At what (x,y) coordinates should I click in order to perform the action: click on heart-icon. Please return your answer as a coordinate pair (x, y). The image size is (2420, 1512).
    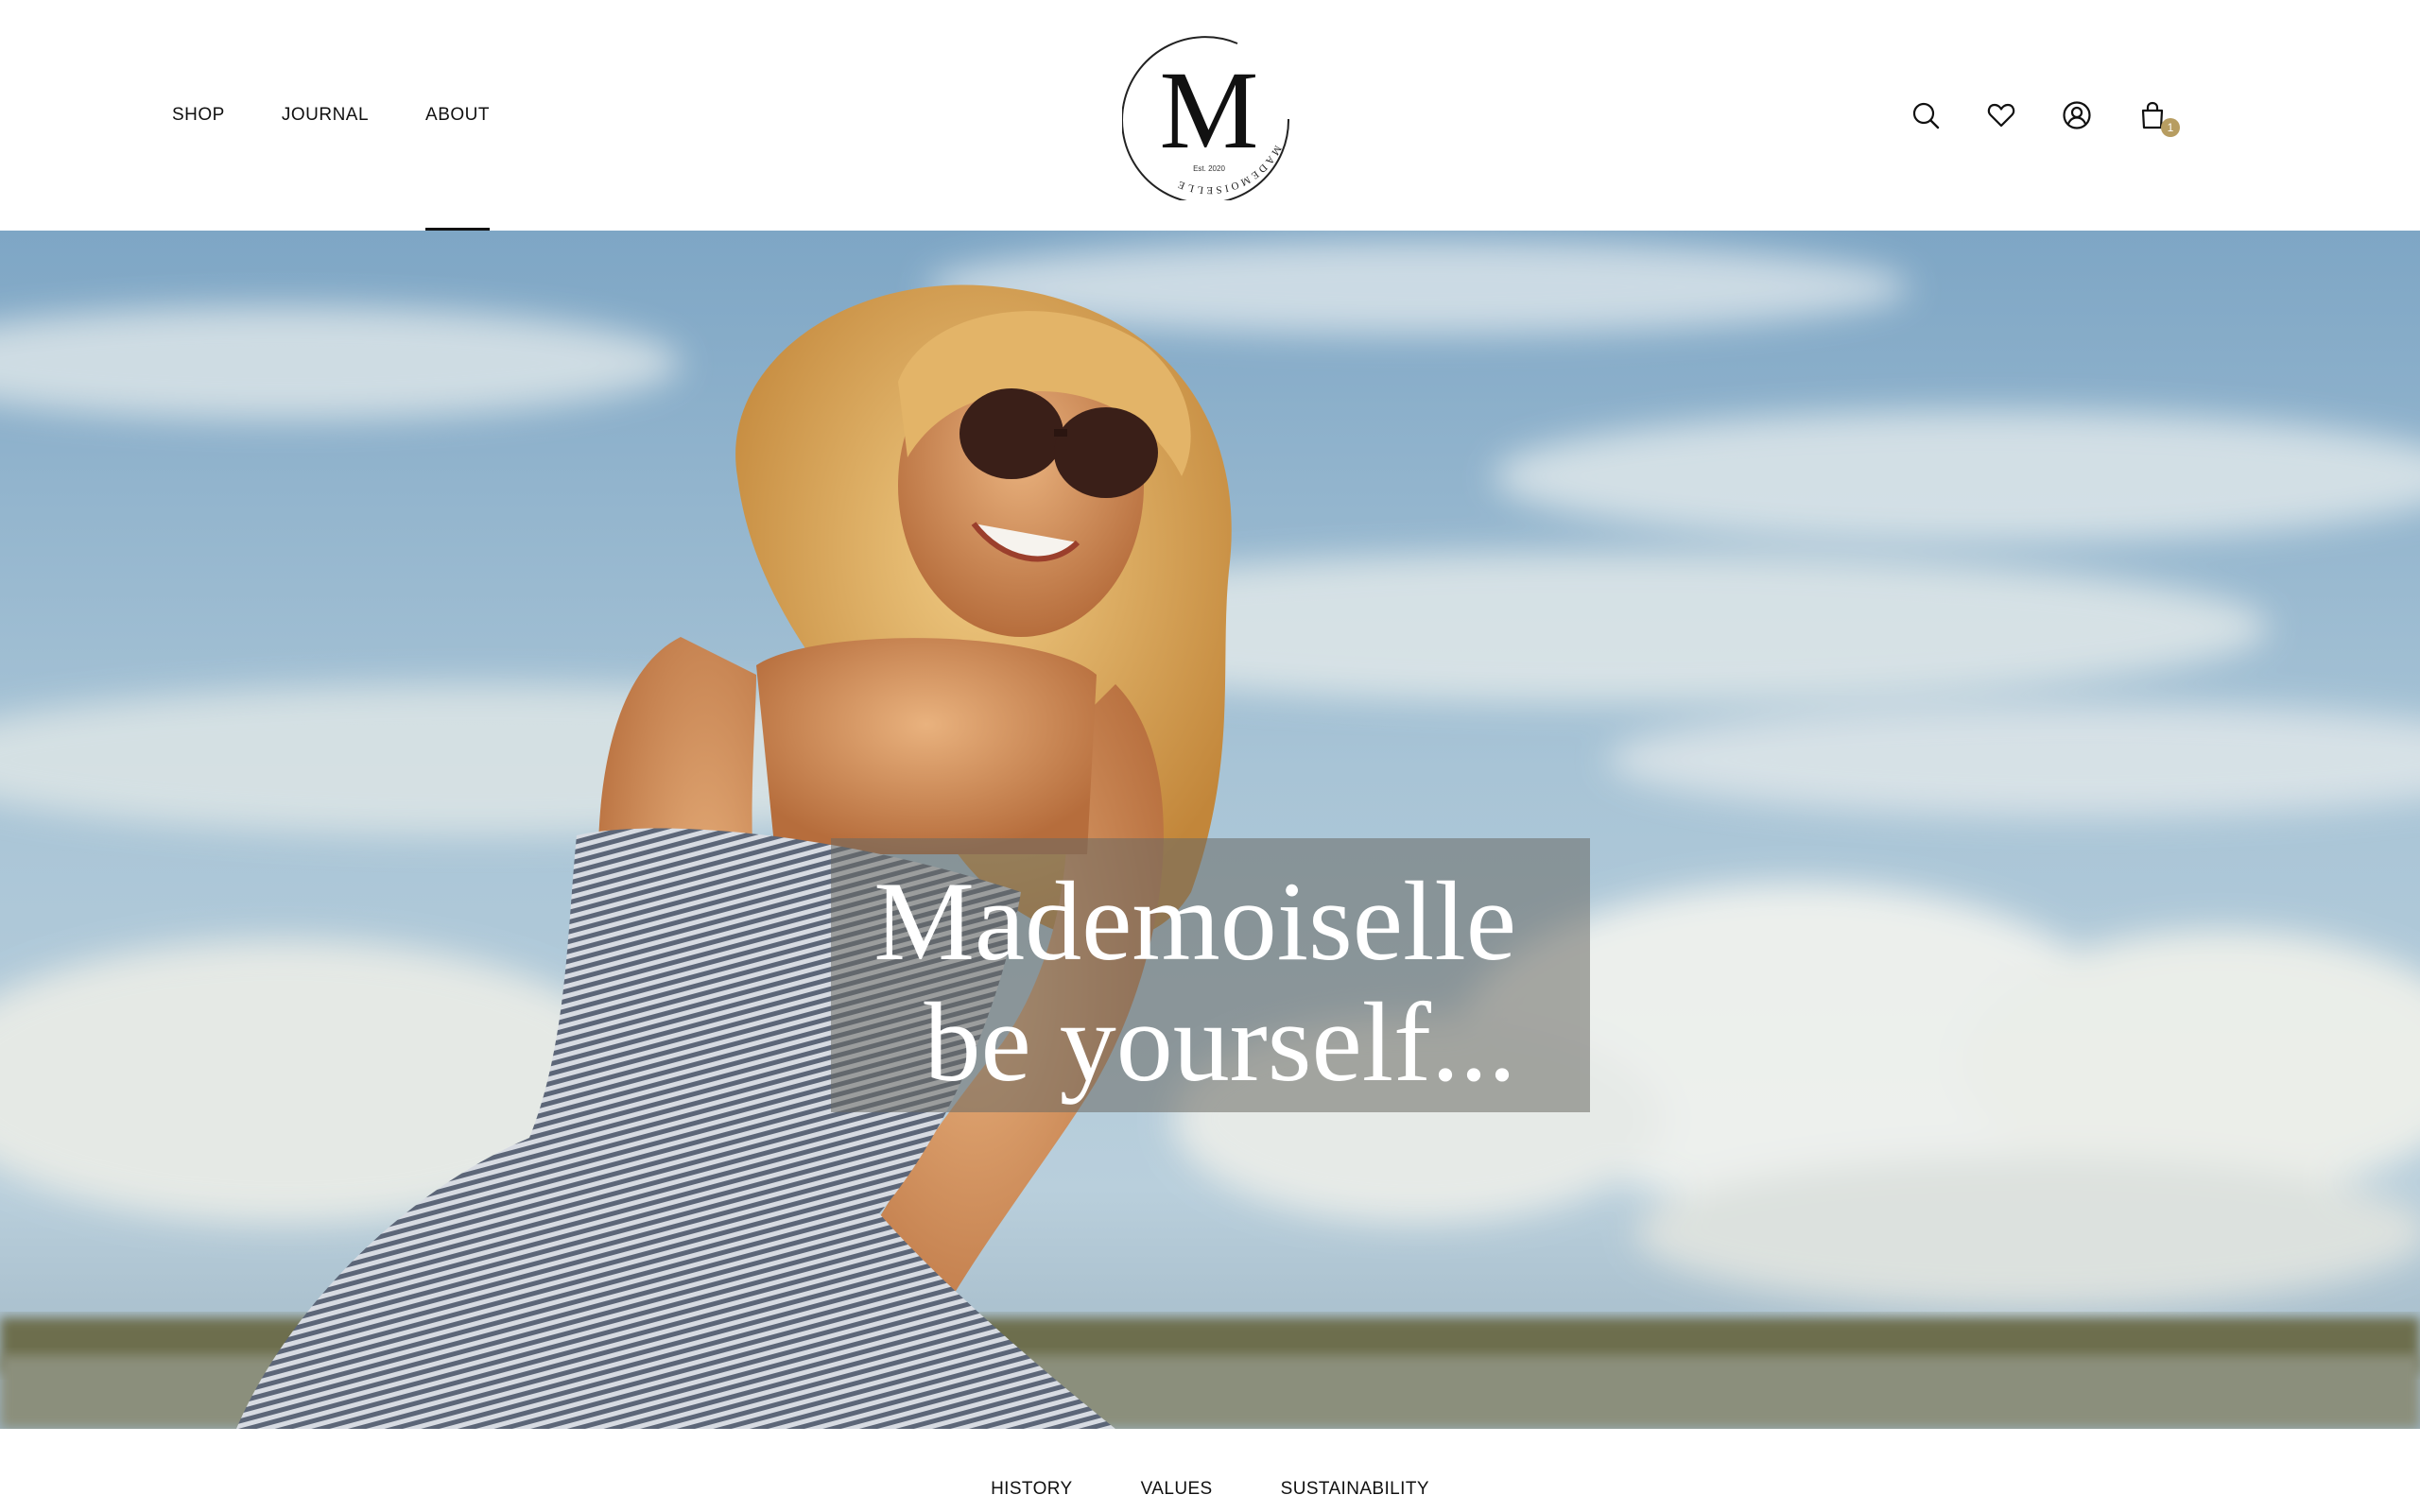
    Looking at the image, I should click on (2001, 115).